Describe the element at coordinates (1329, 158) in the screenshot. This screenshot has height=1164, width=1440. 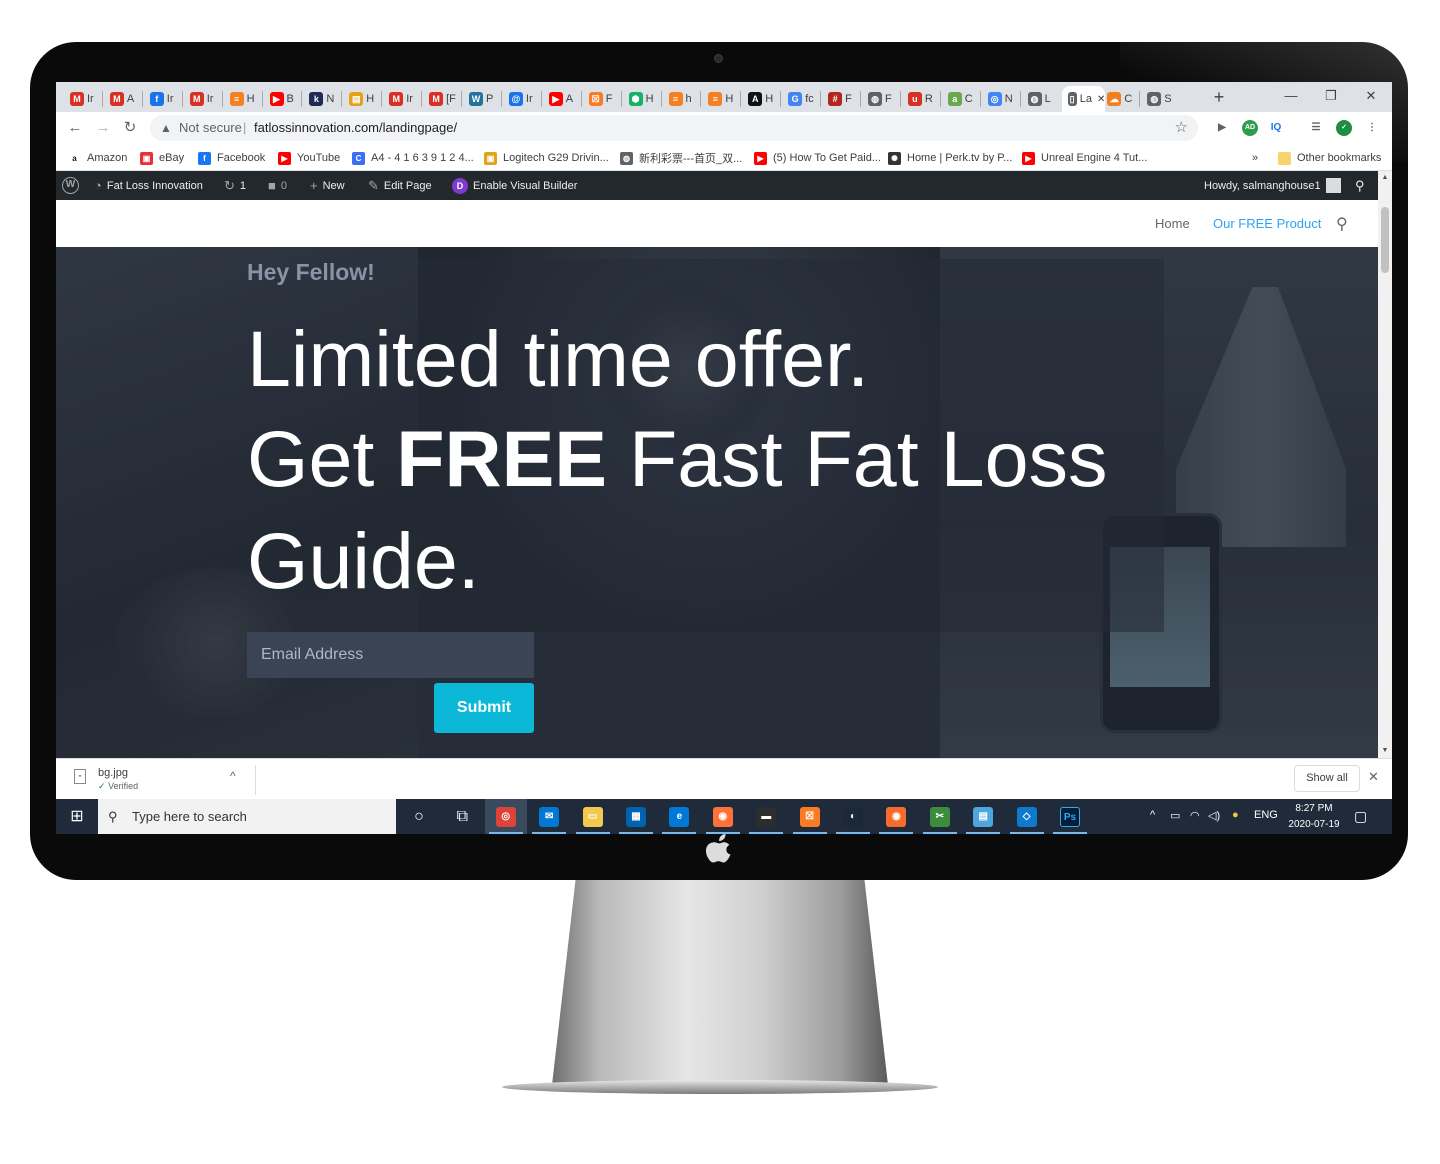
I see `other-bookmarks: Other bookmarks` at that location.